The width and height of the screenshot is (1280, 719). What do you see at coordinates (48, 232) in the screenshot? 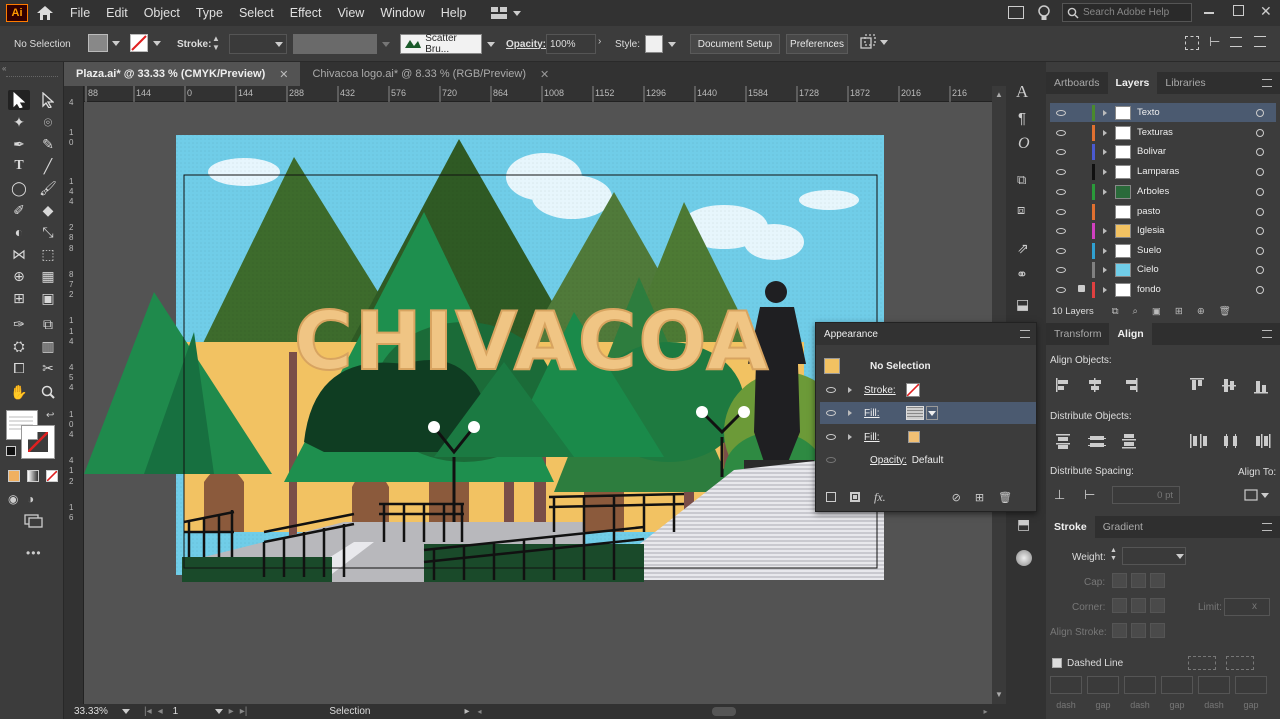
I see `scale-tool-icon: ⤡` at bounding box center [48, 232].